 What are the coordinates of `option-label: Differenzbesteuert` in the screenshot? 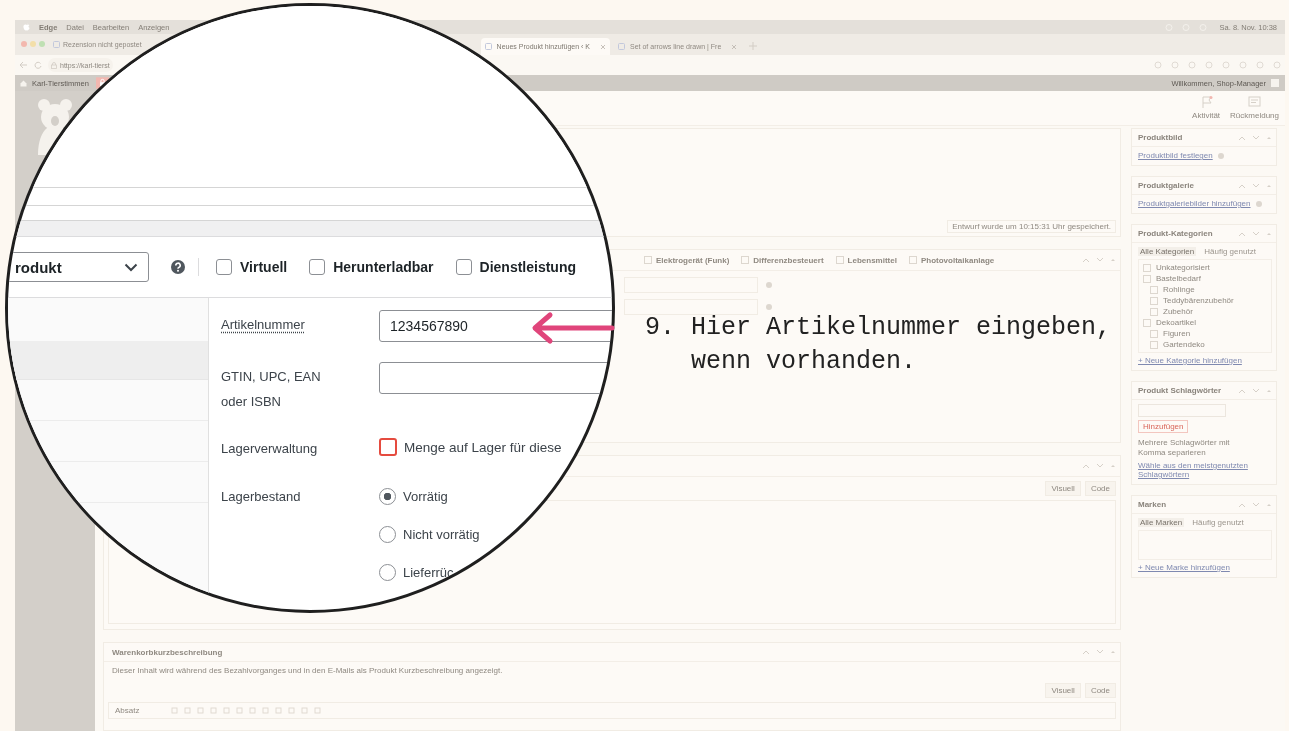 It's located at (788, 260).